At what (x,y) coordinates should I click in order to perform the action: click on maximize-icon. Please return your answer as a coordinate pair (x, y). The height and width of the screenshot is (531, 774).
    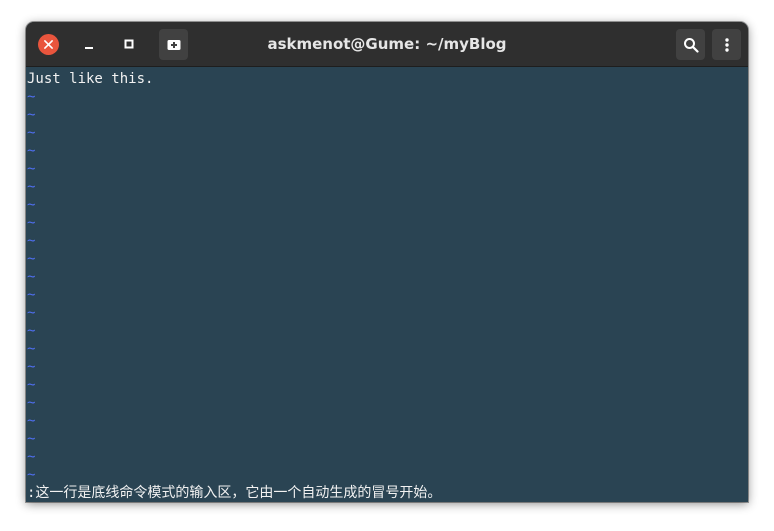
    Looking at the image, I should click on (129, 44).